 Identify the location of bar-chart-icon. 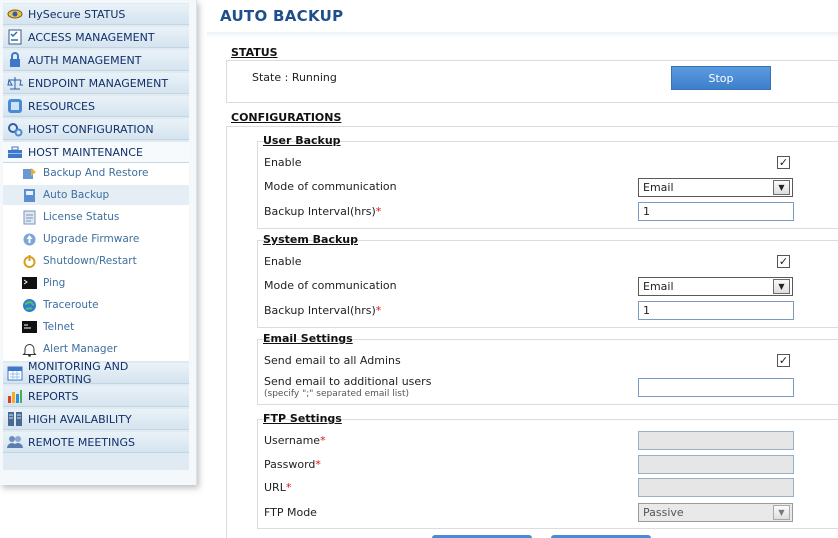
(15, 396).